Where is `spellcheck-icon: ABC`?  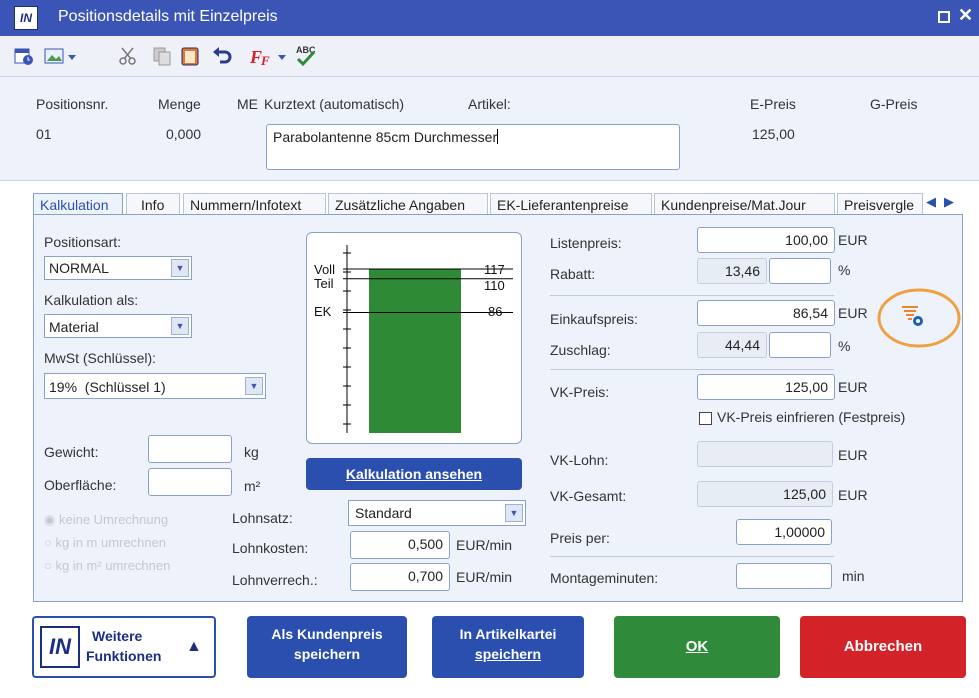 spellcheck-icon: ABC is located at coordinates (307, 56).